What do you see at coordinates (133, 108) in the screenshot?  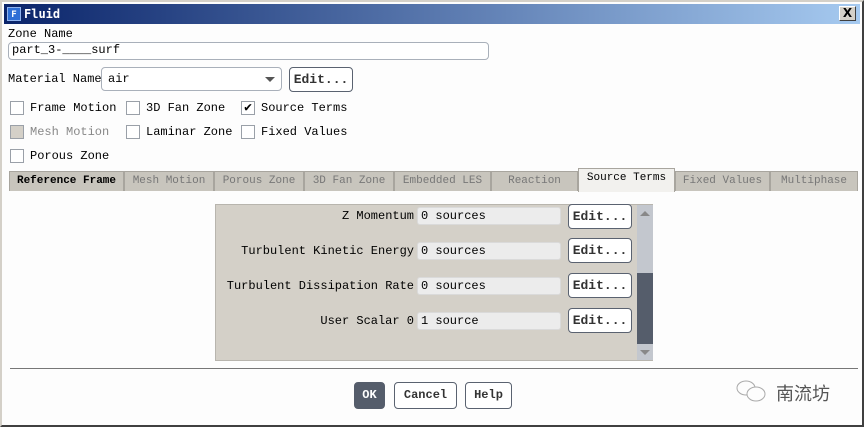 I see `3d-fan-zone-checkbox` at bounding box center [133, 108].